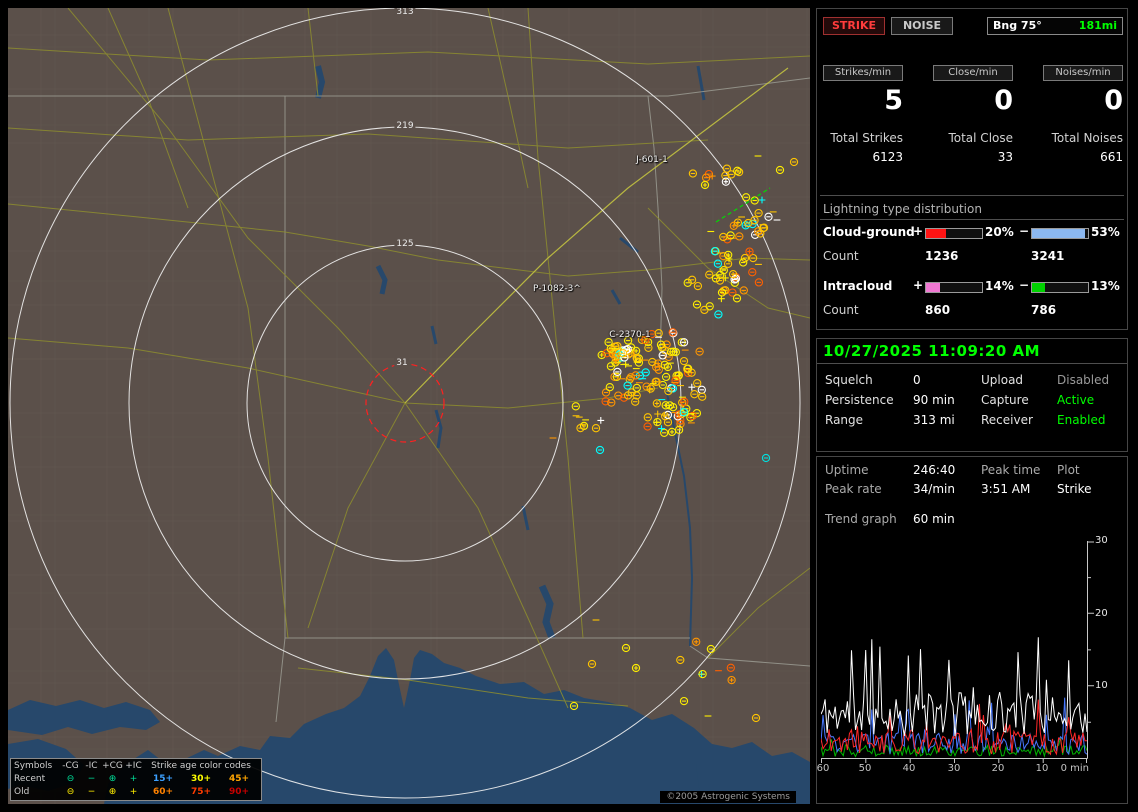 This screenshot has width=1138, height=812. Describe the element at coordinates (163, 792) in the screenshot. I see `legend-age-code: 60+` at that location.